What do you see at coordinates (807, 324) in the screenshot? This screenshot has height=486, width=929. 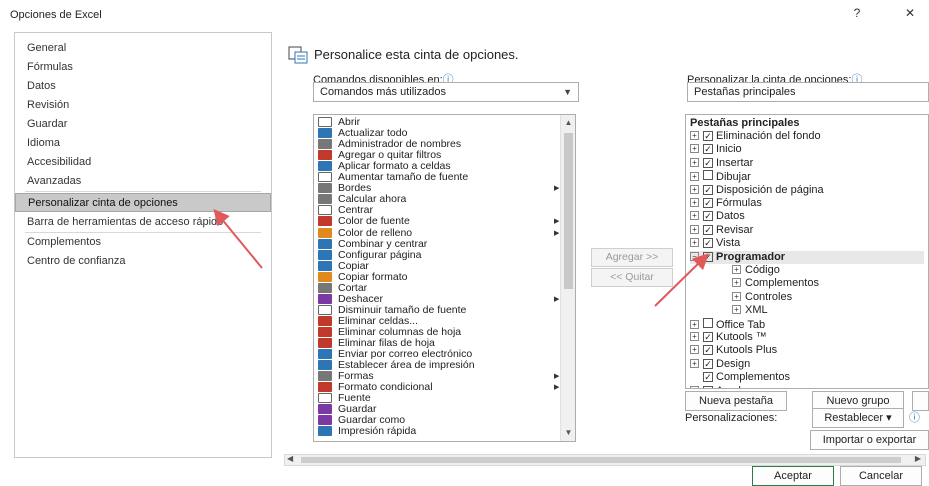 I see `tree-tab-item: + Office Tab` at bounding box center [807, 324].